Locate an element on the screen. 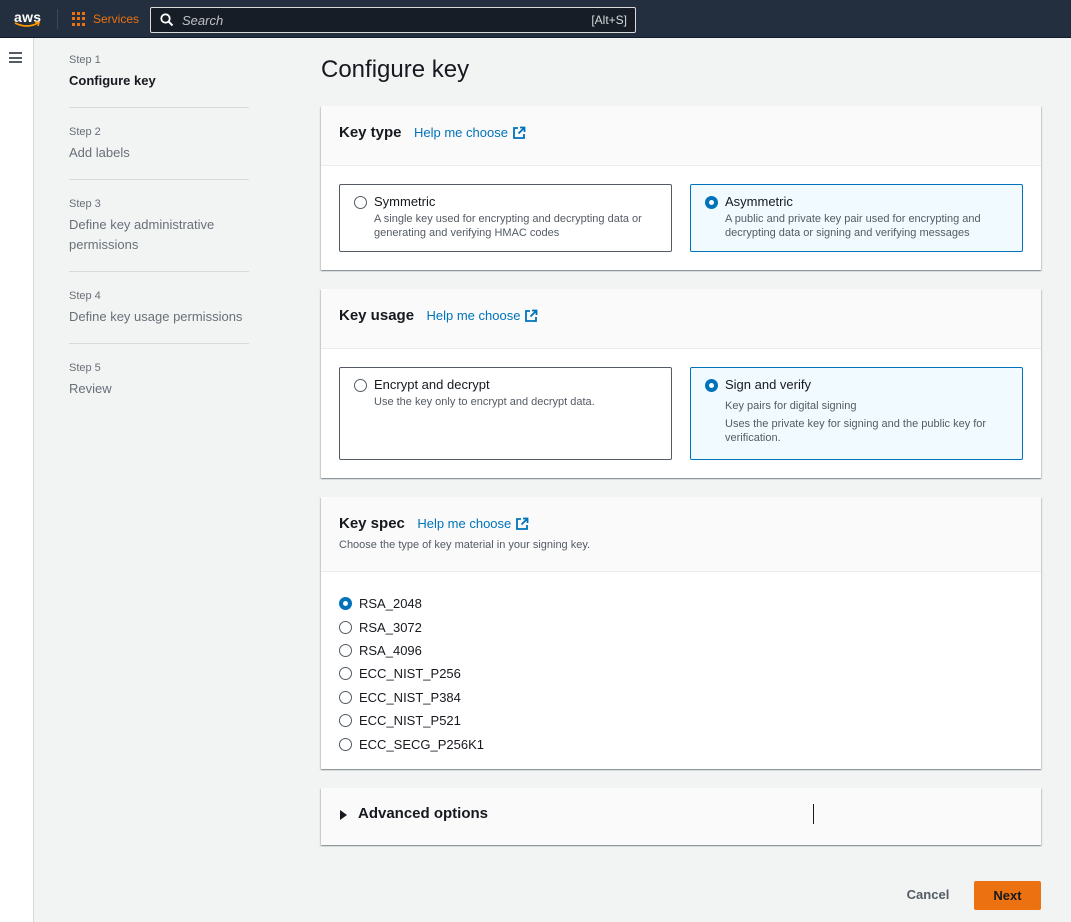 The image size is (1071, 922). advanced-options-expander: Advanced options is located at coordinates (681, 816).